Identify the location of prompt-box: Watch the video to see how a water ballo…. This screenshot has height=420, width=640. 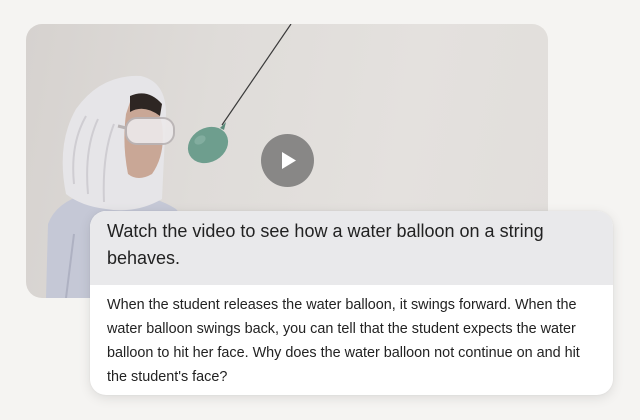
(351, 248).